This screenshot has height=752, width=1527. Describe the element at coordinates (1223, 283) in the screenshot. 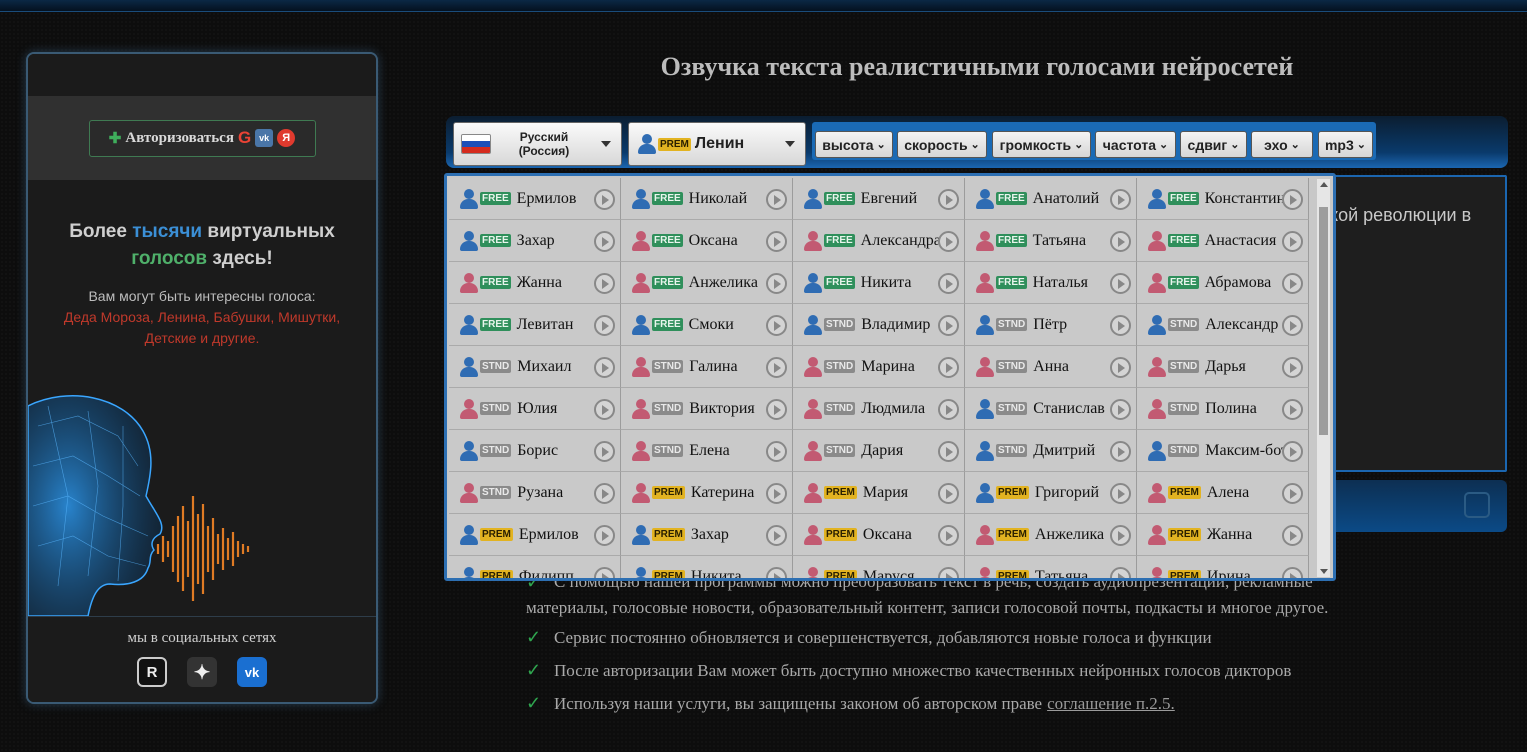

I see `voice-option: FREE Абрамова` at that location.